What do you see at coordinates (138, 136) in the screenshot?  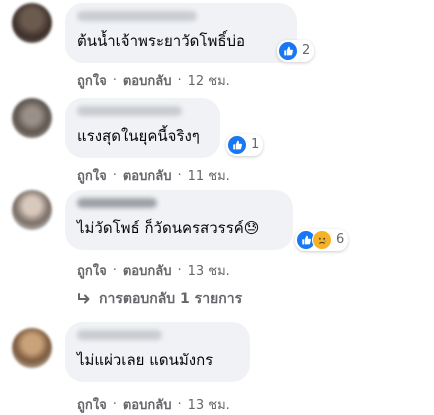 I see `comment-text: แรงสุดในยุคนี้จริงๆ` at bounding box center [138, 136].